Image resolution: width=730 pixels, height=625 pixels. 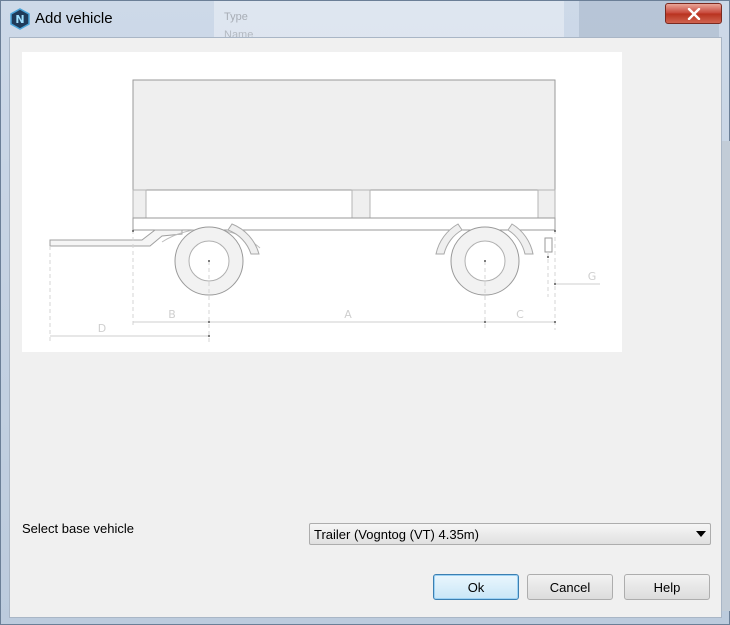 I want to click on ok-button: Ok, so click(x=476, y=587).